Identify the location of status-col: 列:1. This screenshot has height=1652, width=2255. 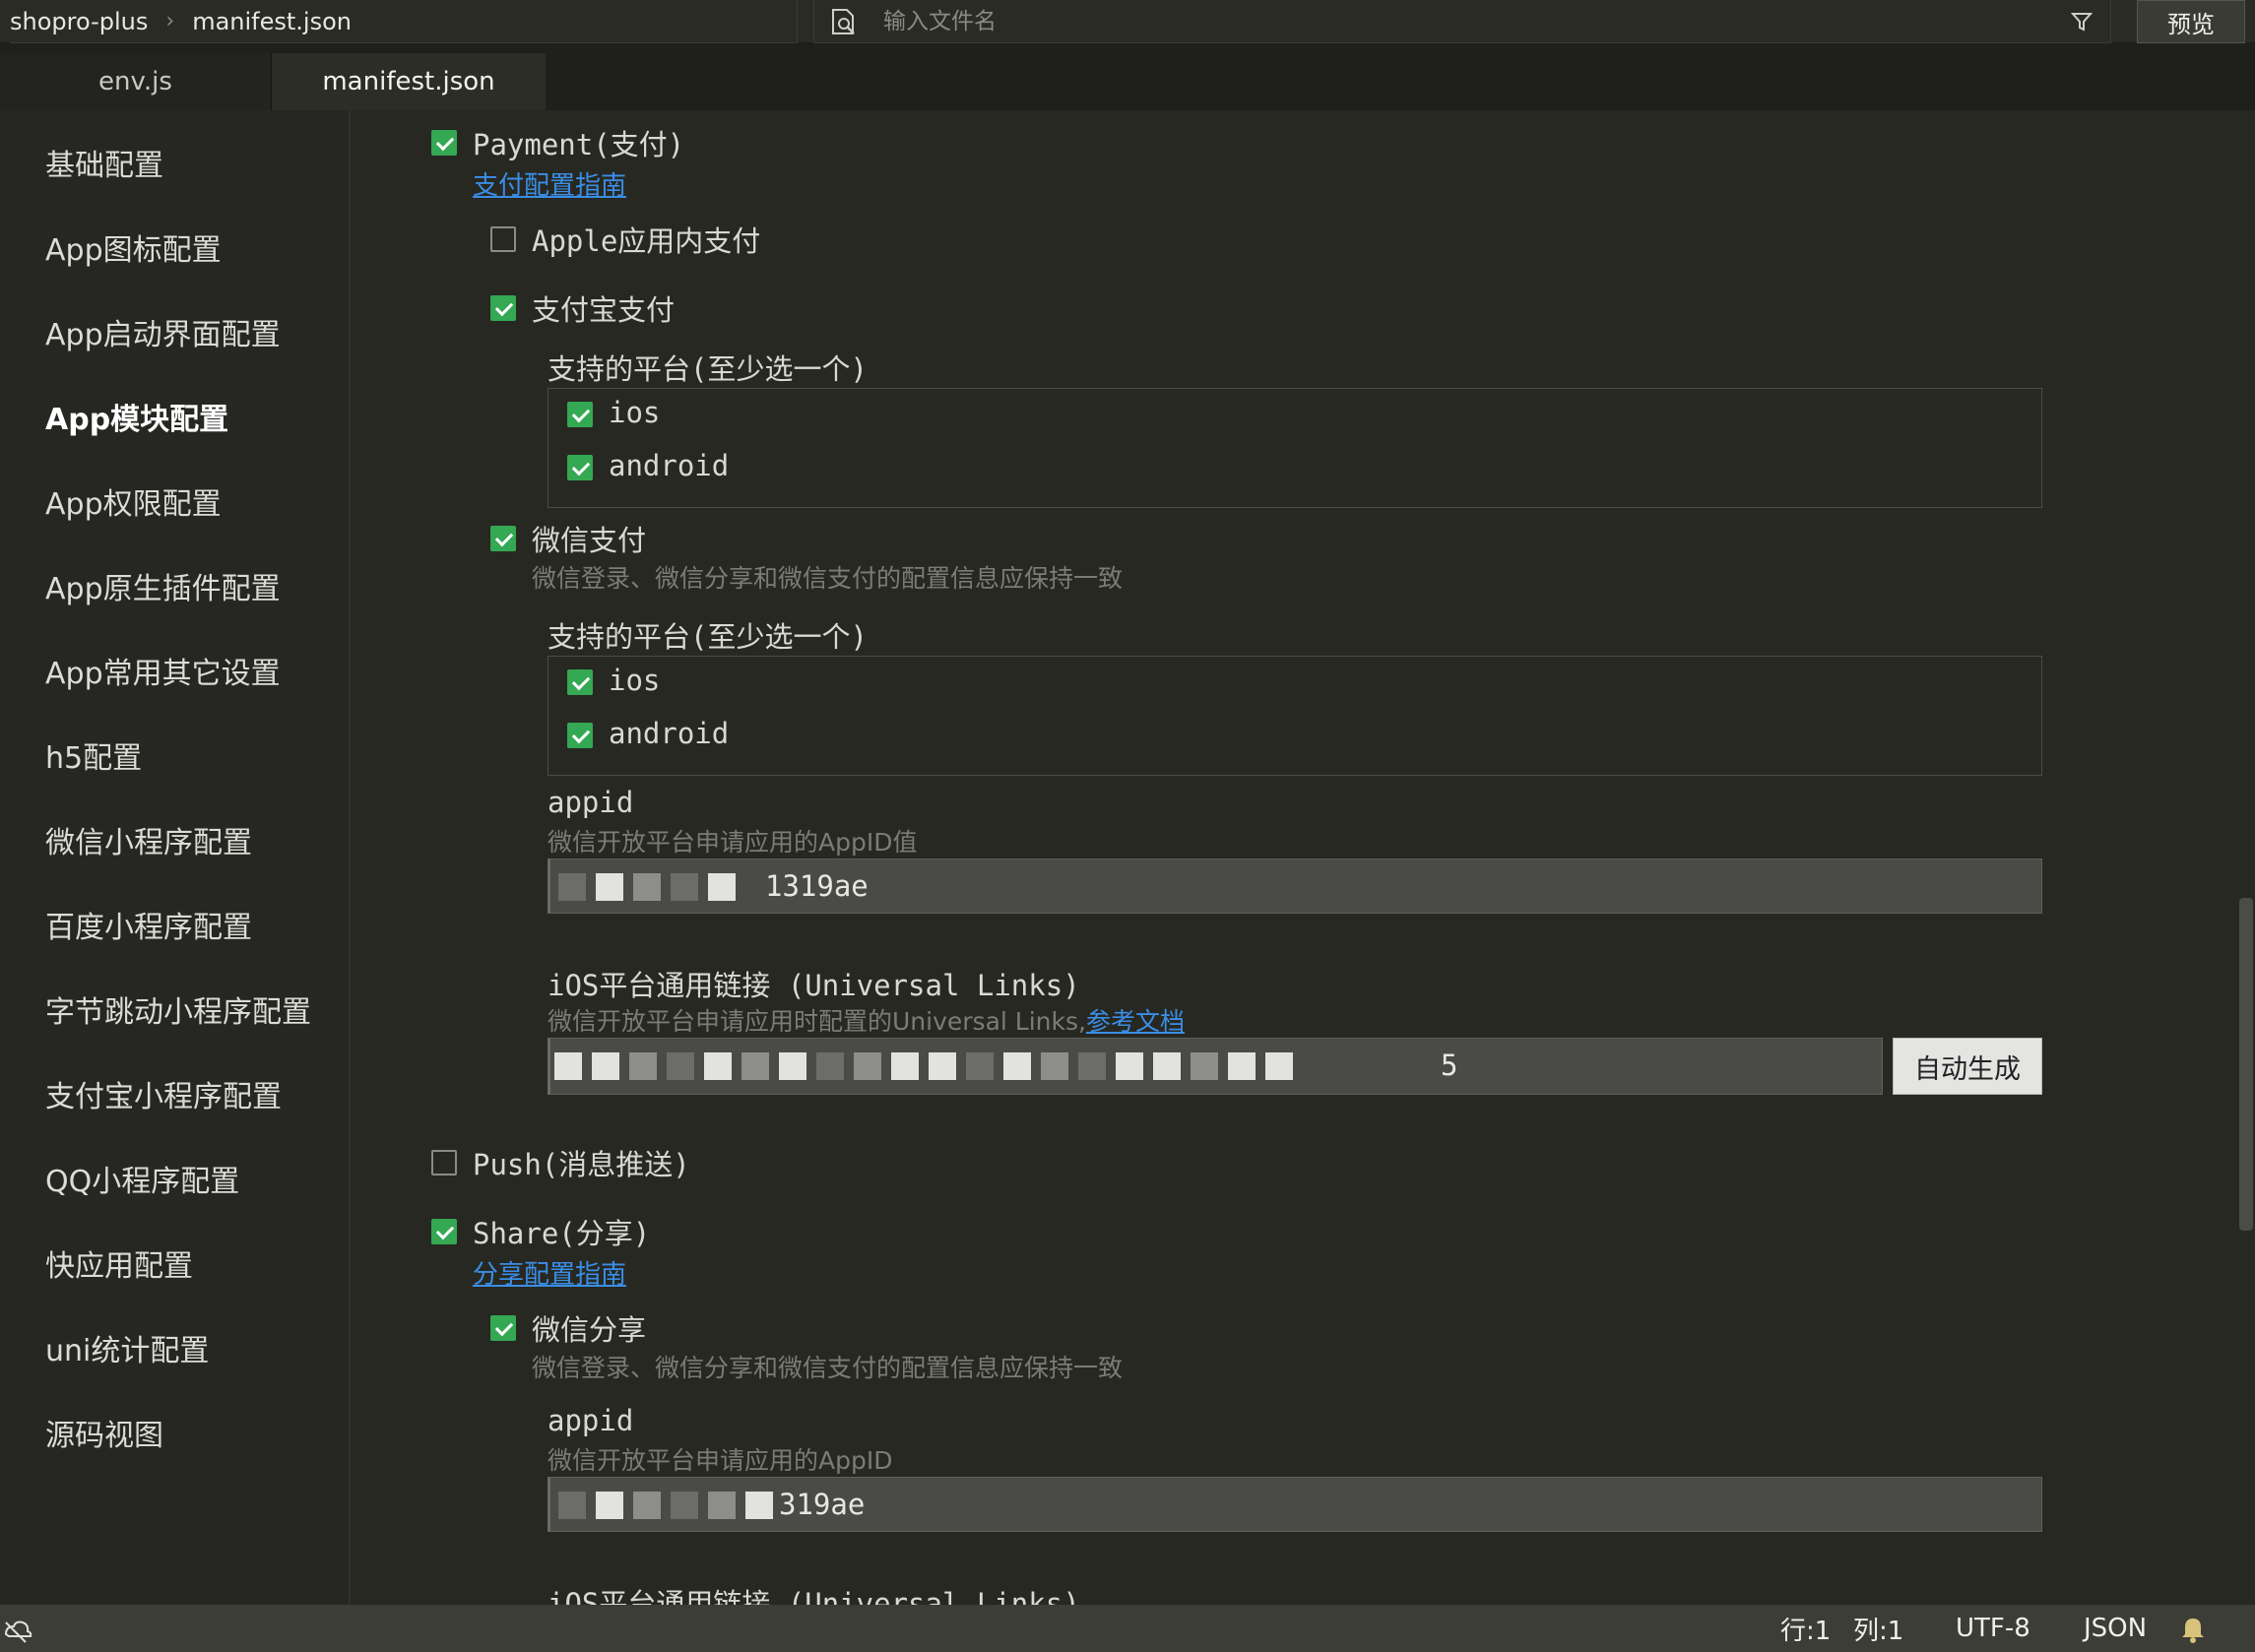
(1878, 1629).